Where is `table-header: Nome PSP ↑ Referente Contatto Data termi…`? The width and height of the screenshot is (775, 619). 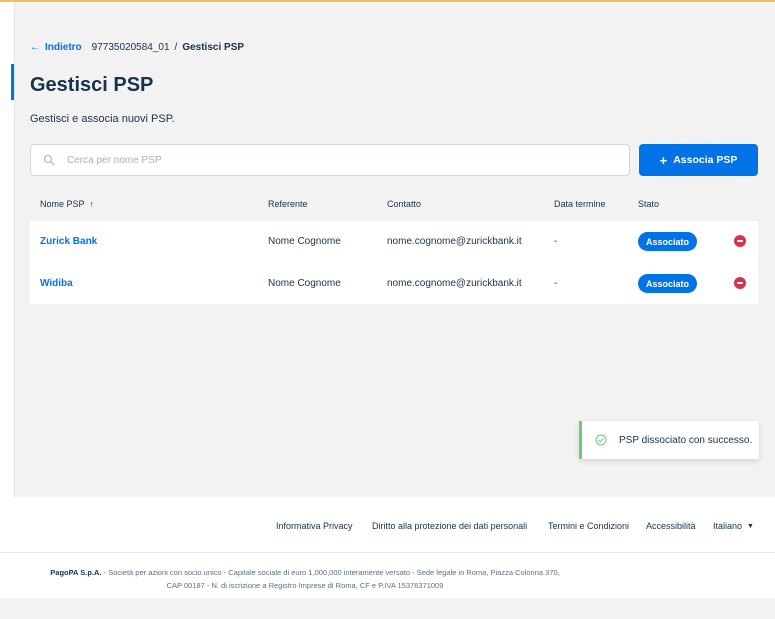 table-header: Nome PSP ↑ Referente Contatto Data termi… is located at coordinates (394, 204).